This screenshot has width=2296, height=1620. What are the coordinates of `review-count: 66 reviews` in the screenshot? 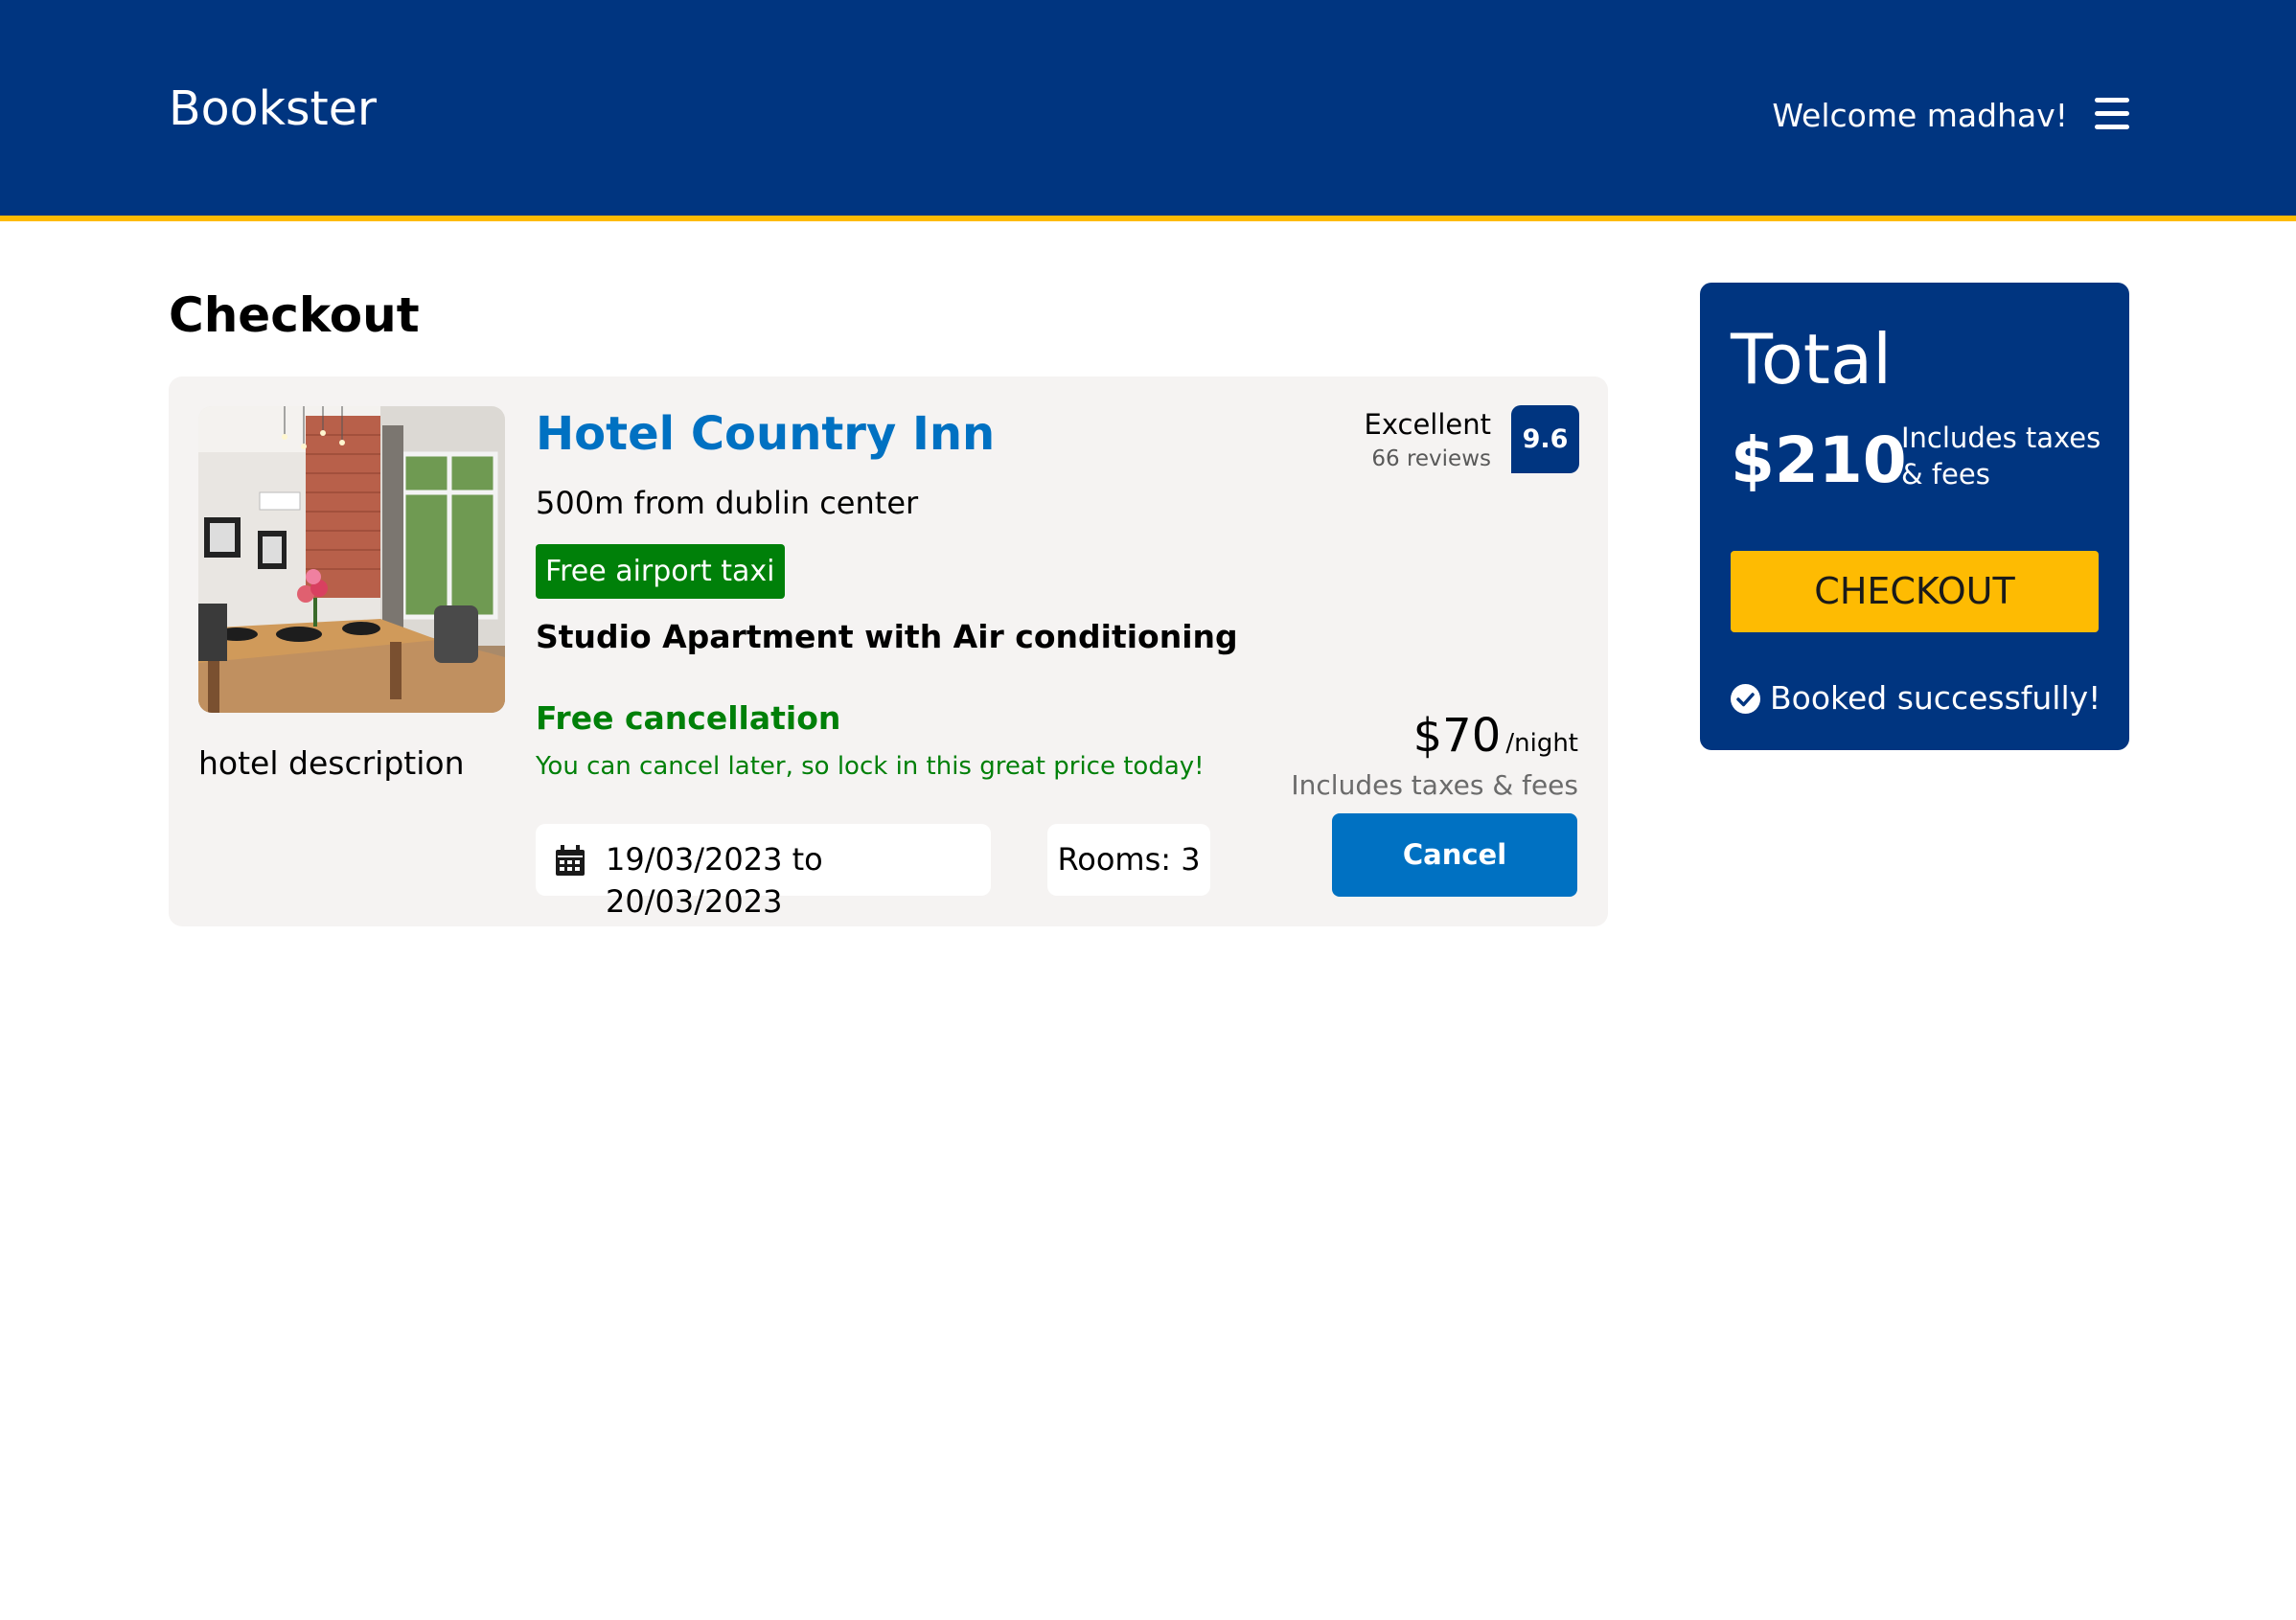 It's located at (1431, 458).